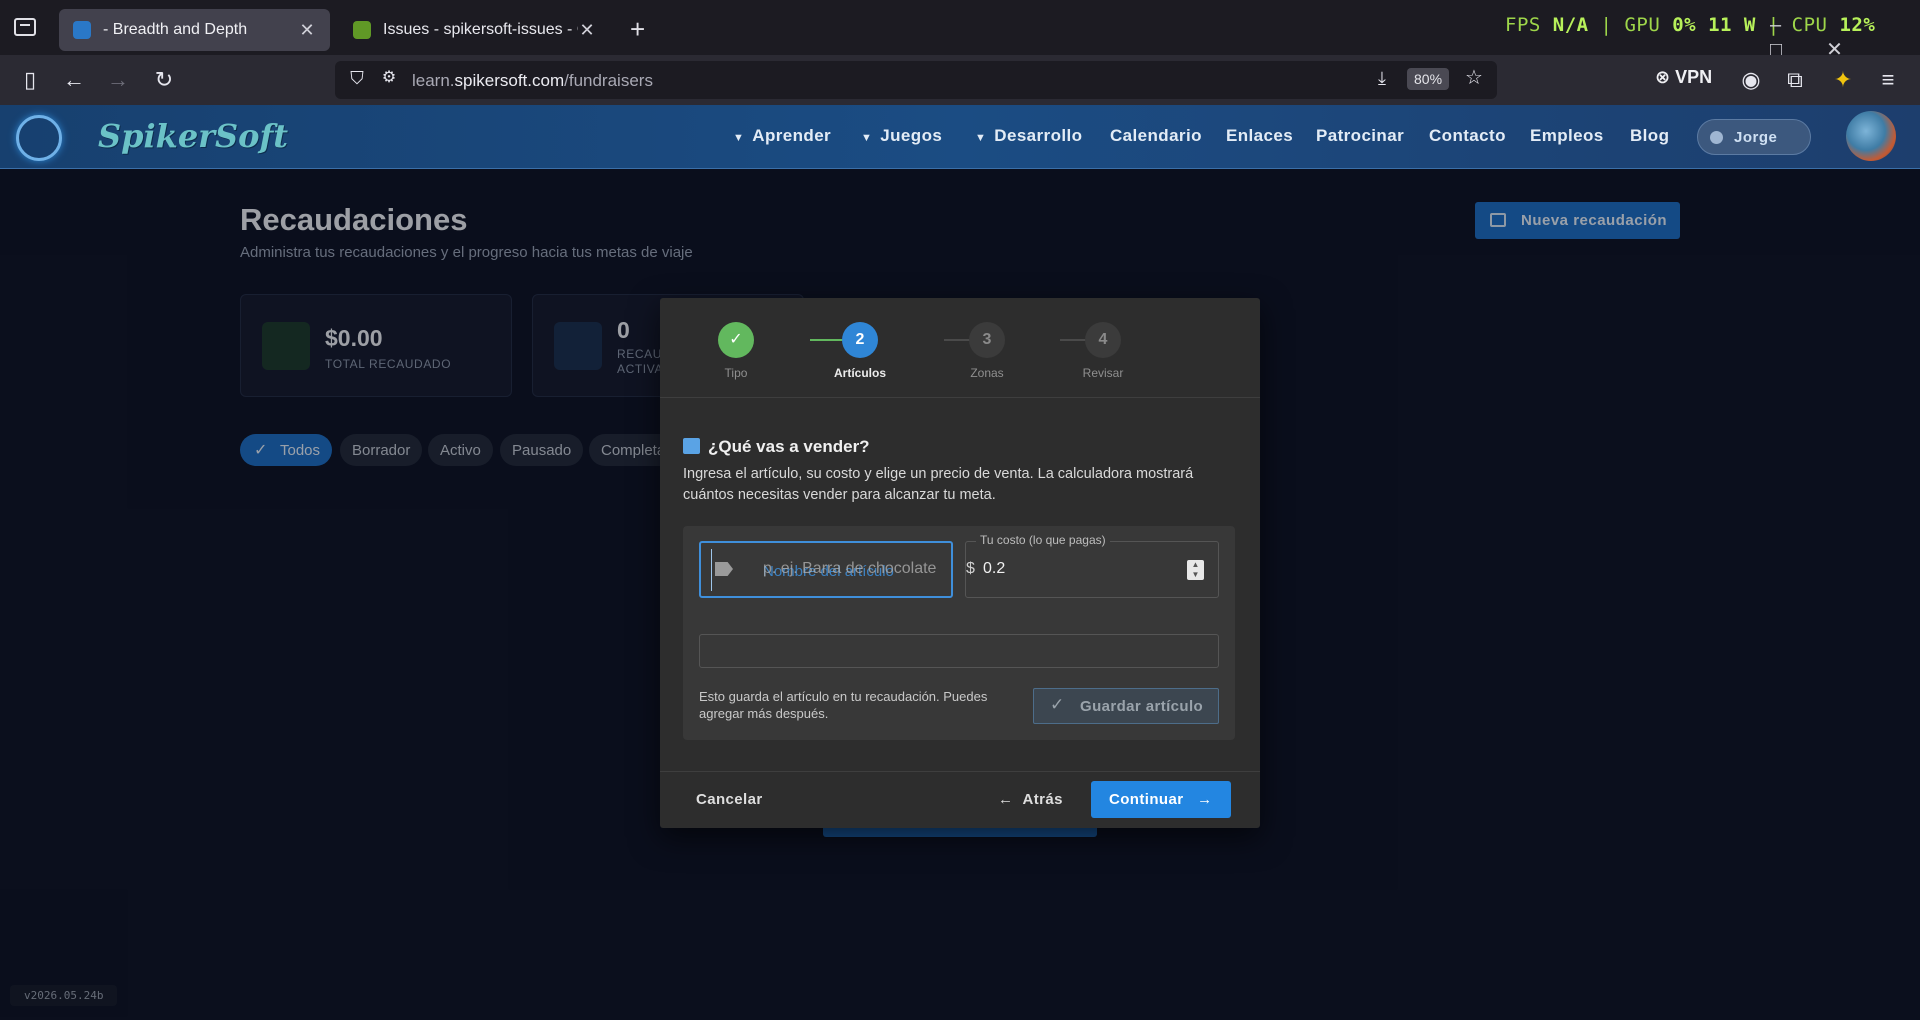  Describe the element at coordinates (193, 136) in the screenshot. I see `site-logo: SpikerSoft` at that location.